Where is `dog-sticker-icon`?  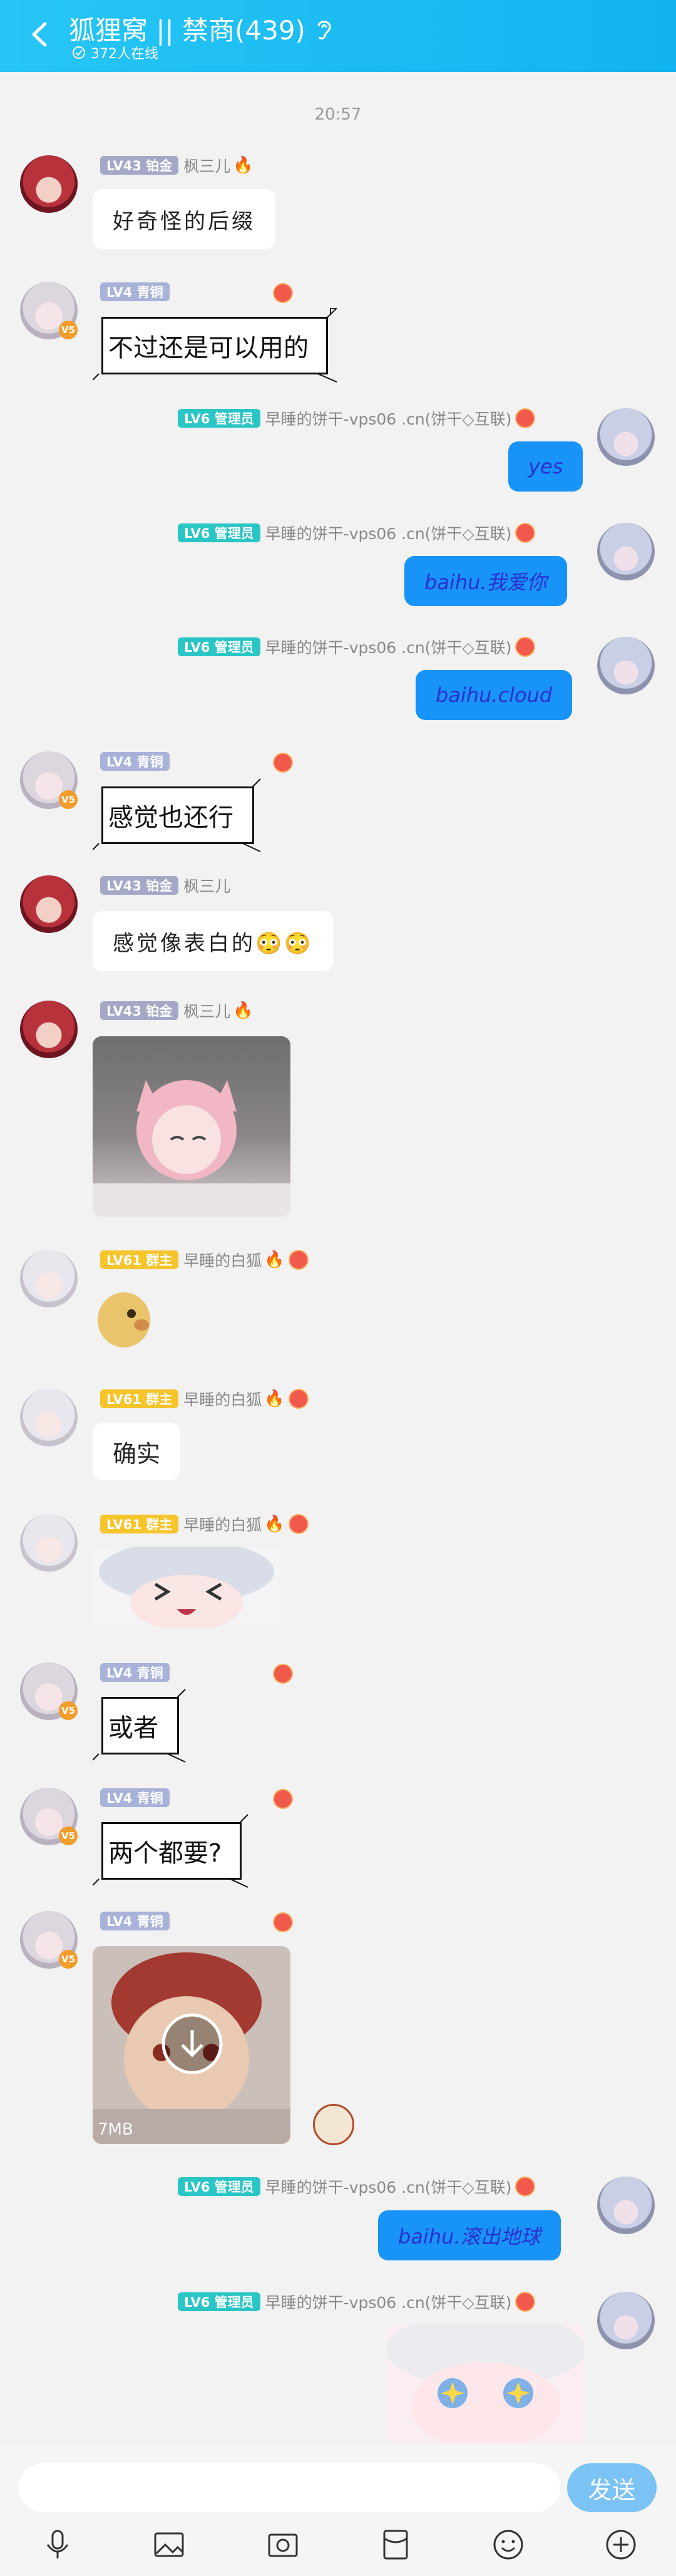 dog-sticker-icon is located at coordinates (124, 1320).